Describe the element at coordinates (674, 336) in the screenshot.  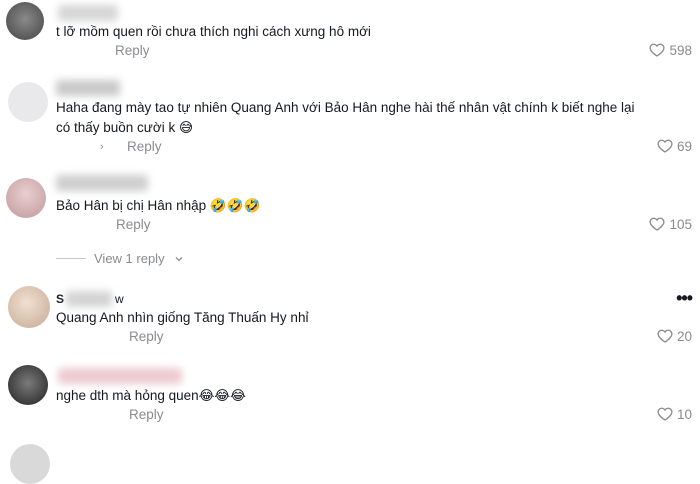
I see `like-button: 20` at that location.